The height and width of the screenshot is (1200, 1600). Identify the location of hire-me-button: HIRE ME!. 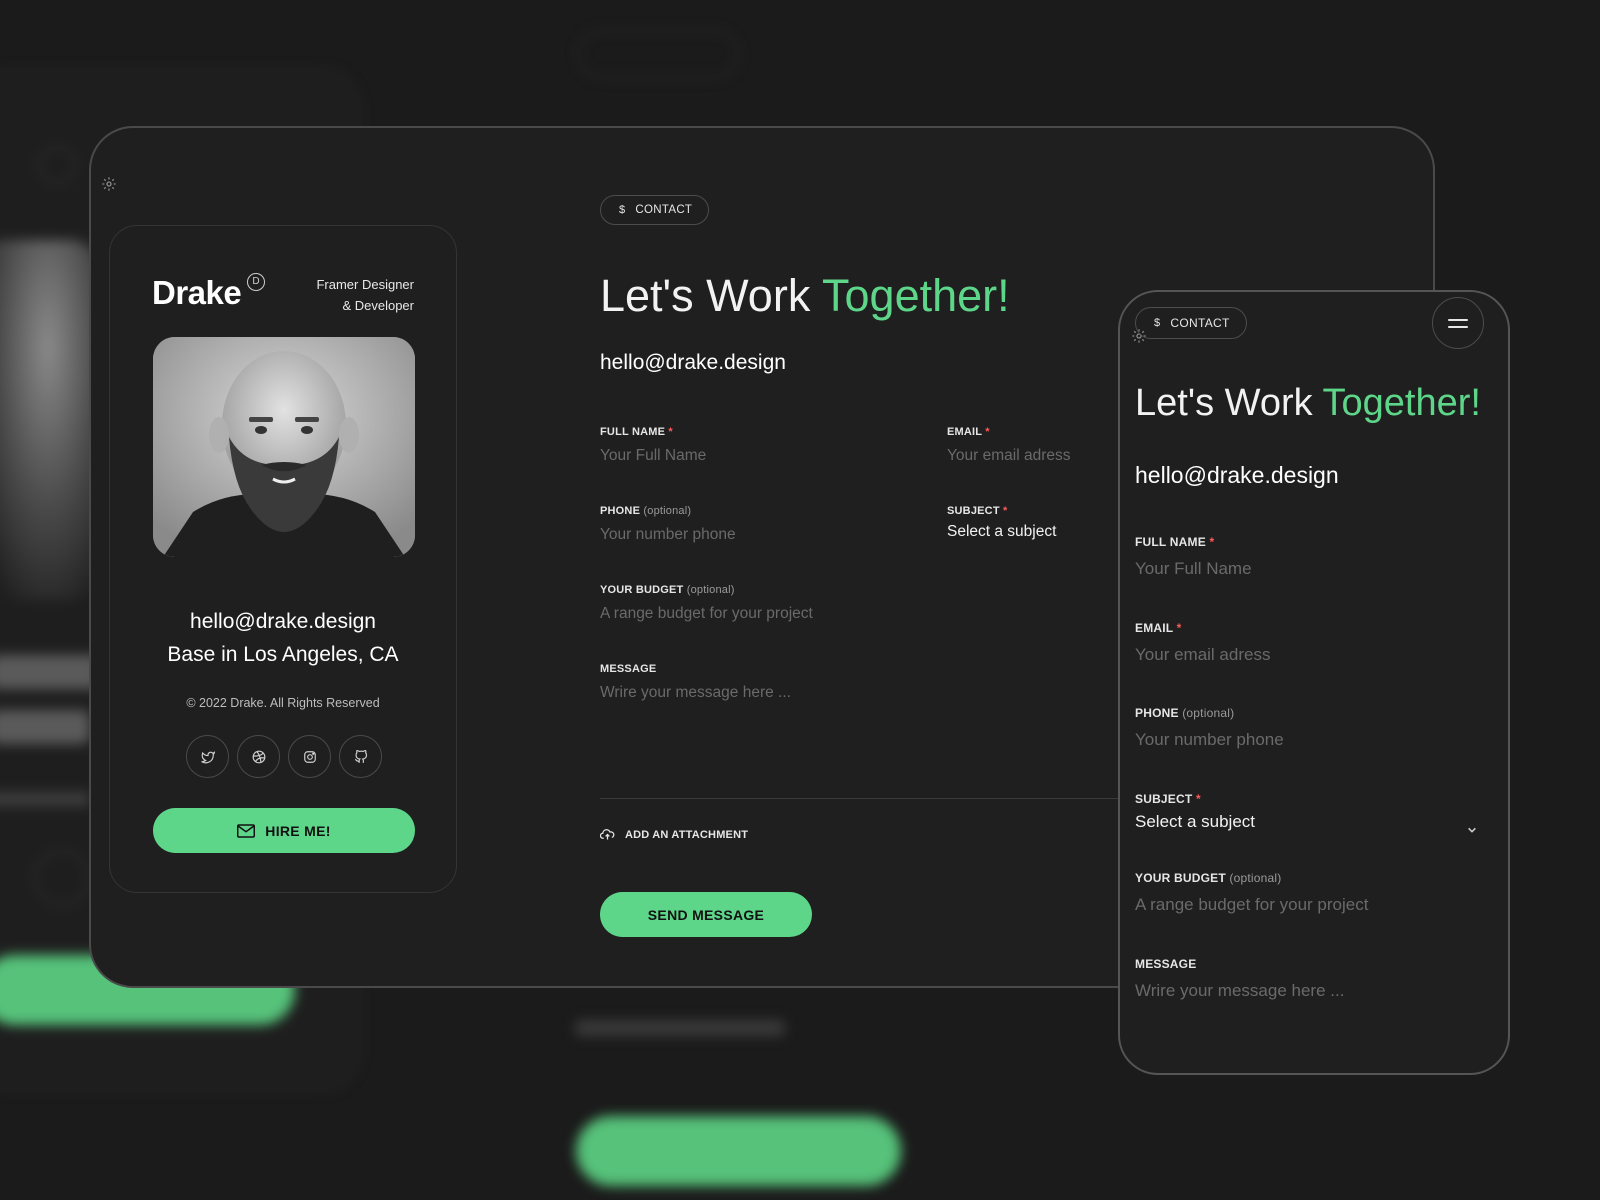
(284, 830).